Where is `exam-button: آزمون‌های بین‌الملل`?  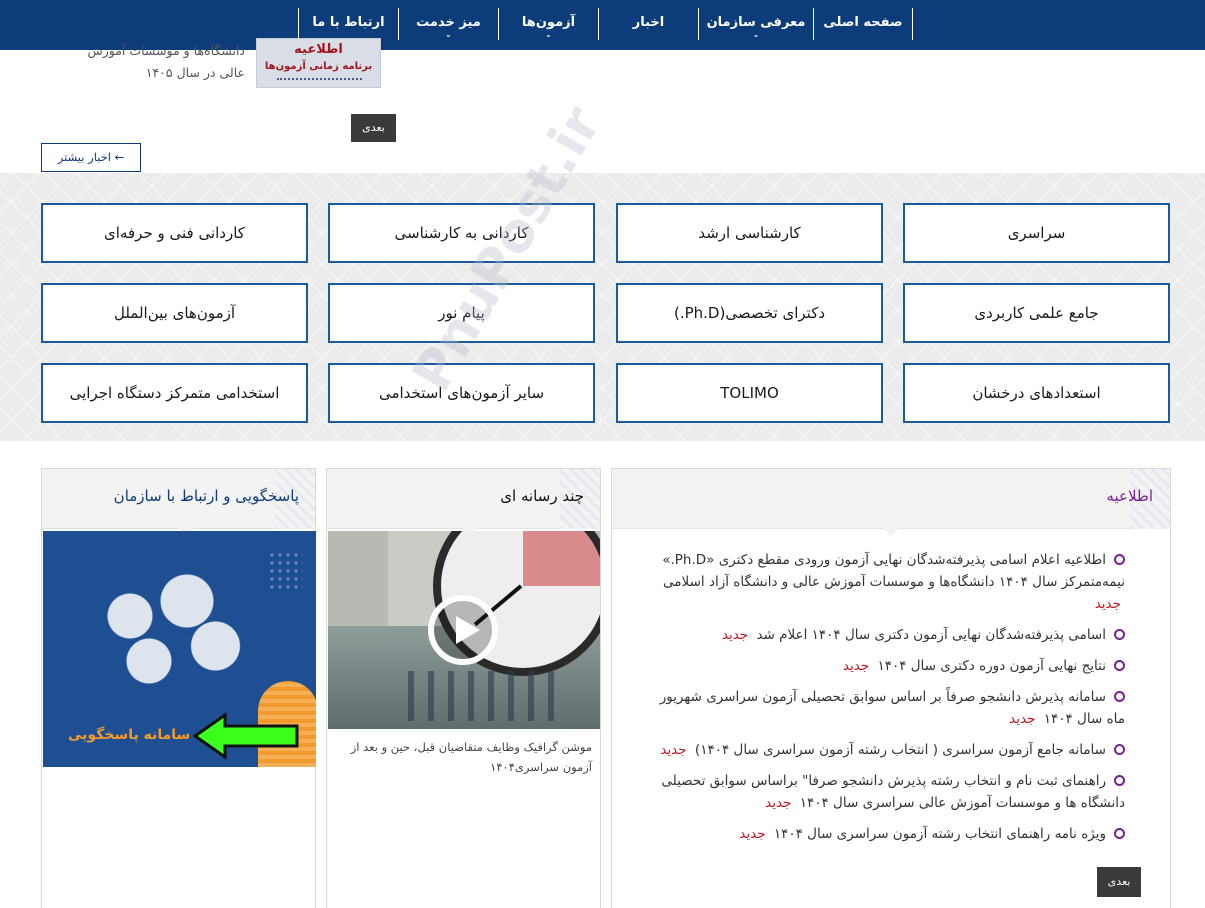 exam-button: آزمون‌های بین‌الملل is located at coordinates (174, 313).